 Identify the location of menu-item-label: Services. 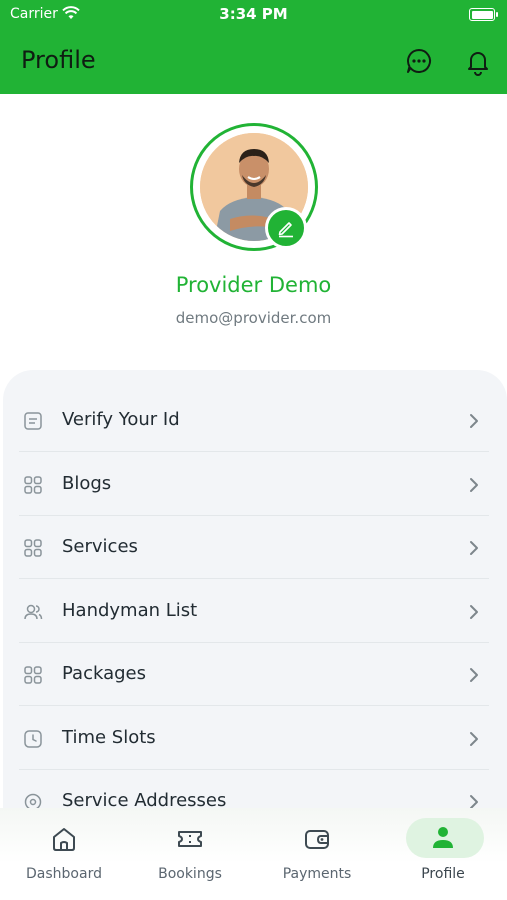
(100, 546).